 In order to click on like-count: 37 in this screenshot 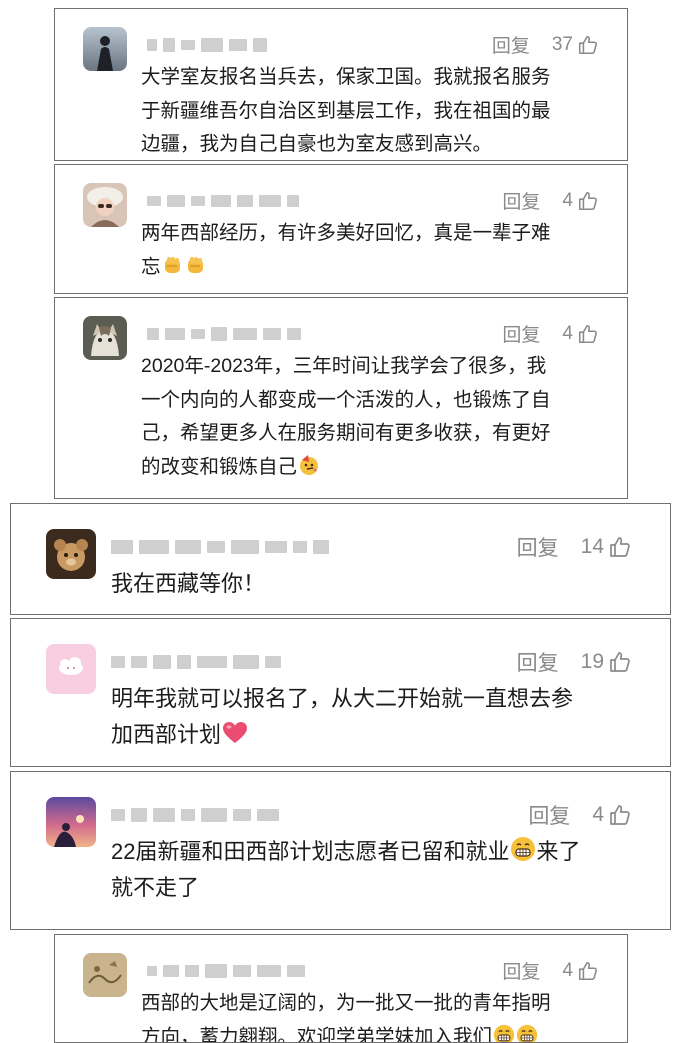, I will do `click(562, 44)`.